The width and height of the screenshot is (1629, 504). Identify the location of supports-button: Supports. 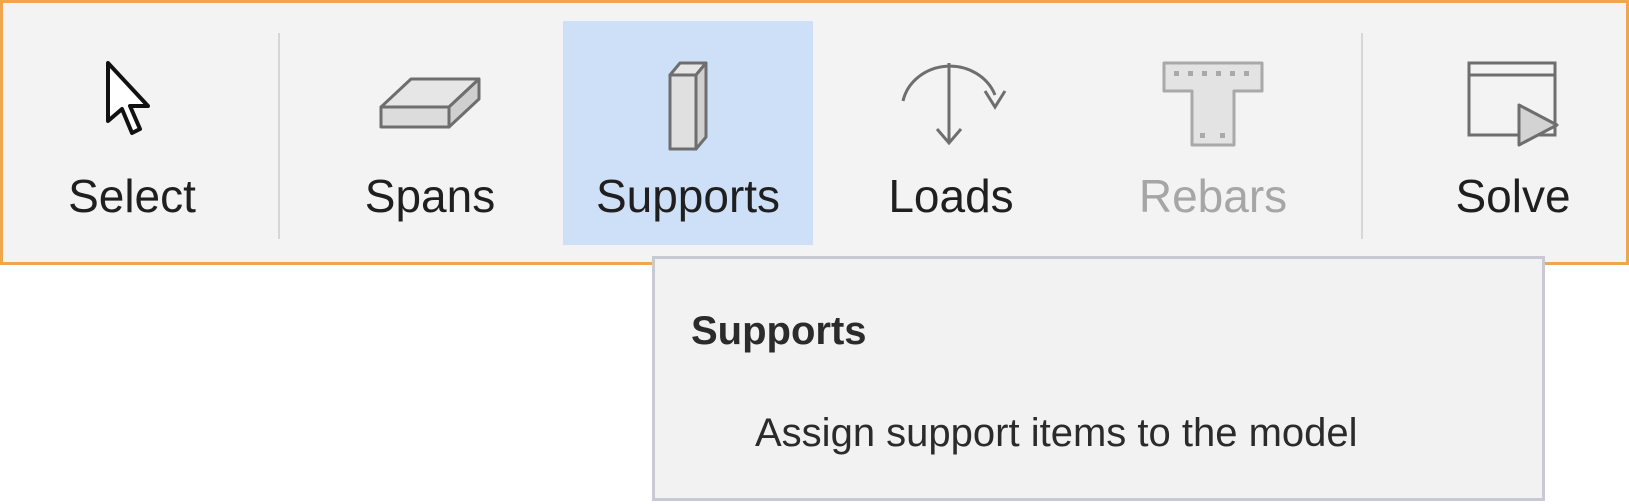
(688, 133).